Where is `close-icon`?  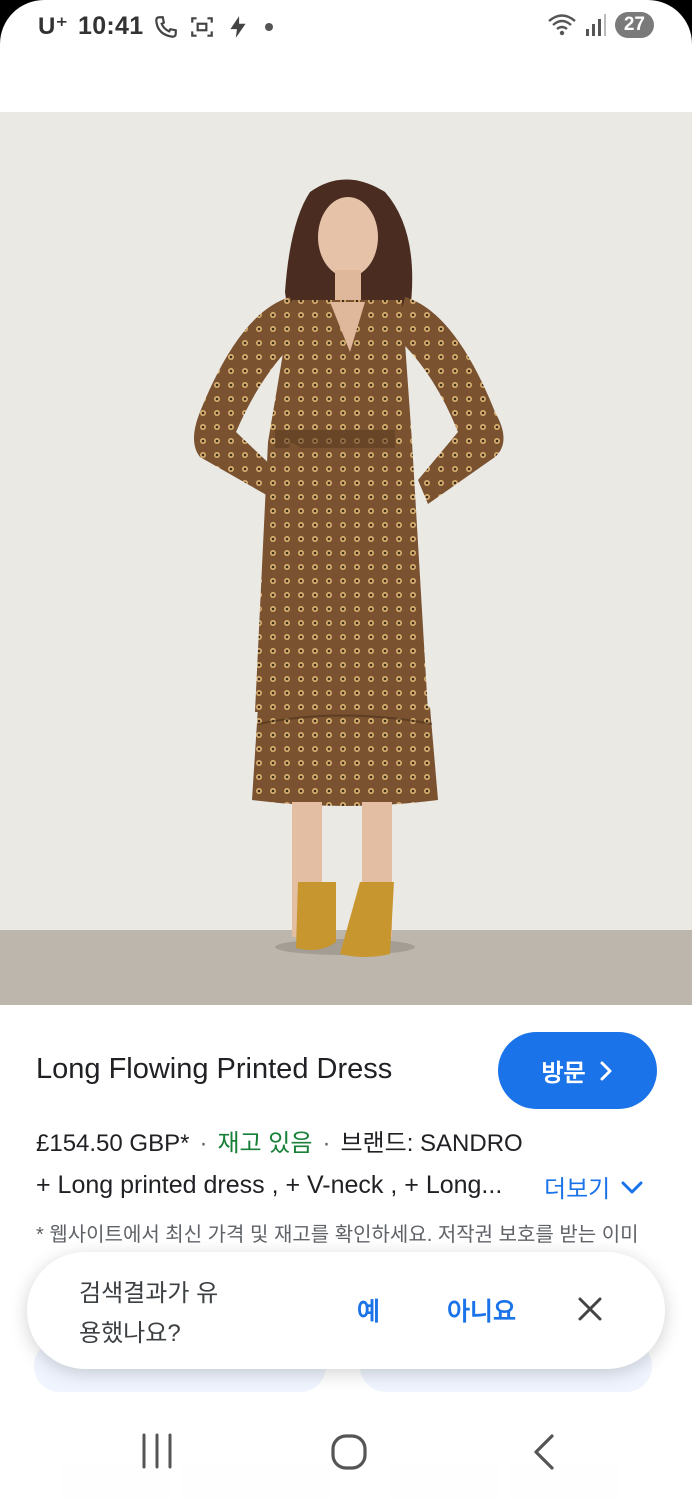
close-icon is located at coordinates (590, 1309).